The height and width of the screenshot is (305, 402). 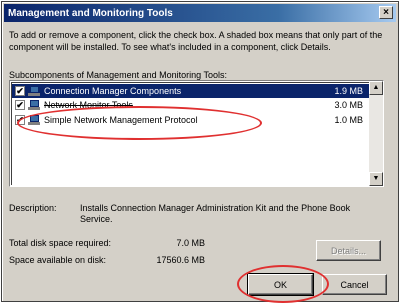 I want to click on window-title: Management and Monitoring Tools, so click(x=90, y=13).